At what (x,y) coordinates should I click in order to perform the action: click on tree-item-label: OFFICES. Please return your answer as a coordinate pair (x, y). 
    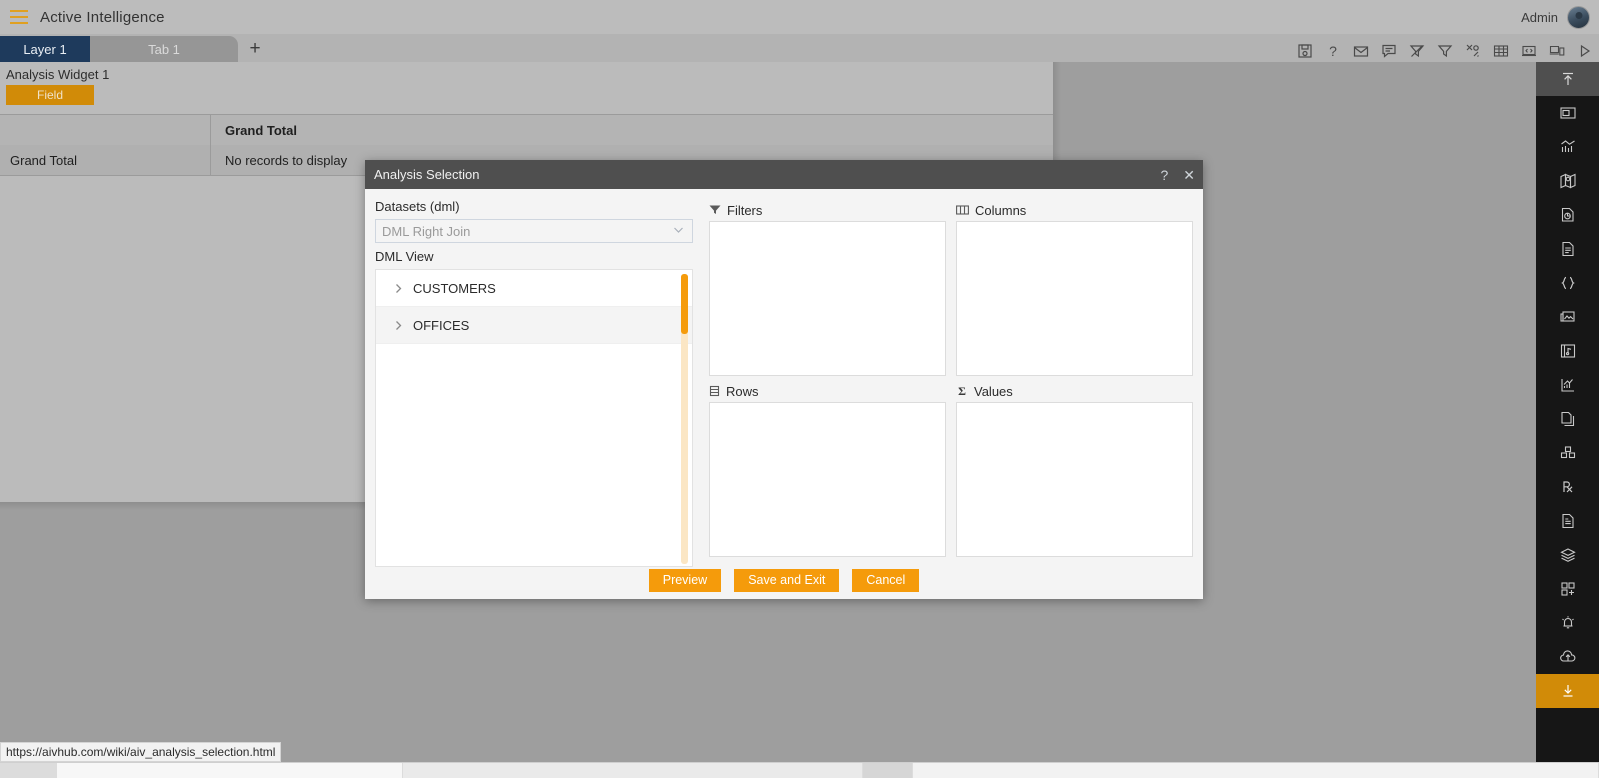
    Looking at the image, I should click on (441, 325).